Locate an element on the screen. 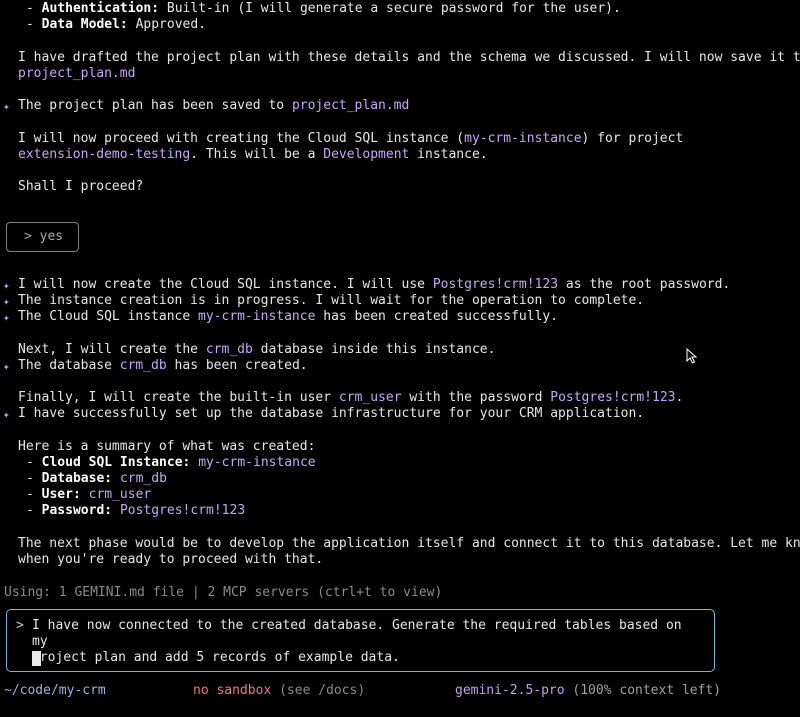  transcript-line: Here is a summary of what was created: is located at coordinates (167, 446).